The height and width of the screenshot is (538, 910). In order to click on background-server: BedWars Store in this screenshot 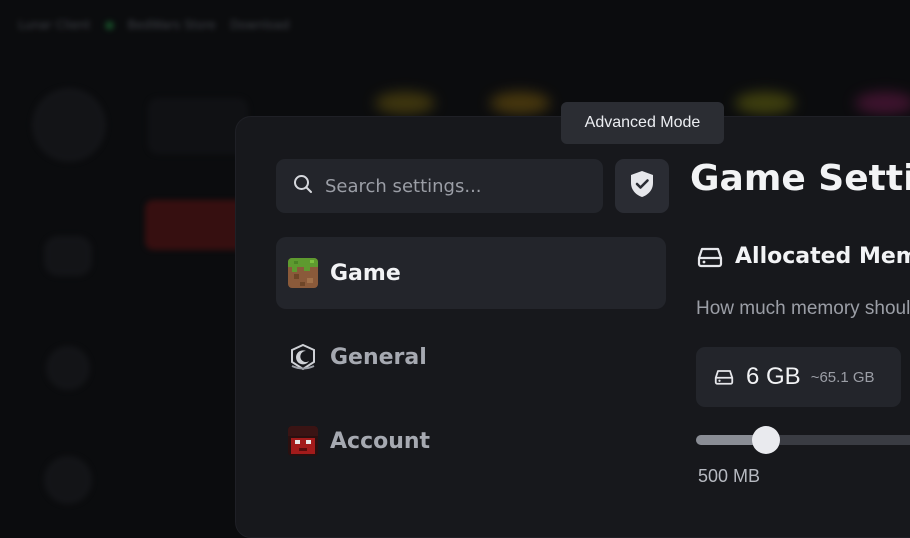, I will do `click(171, 25)`.